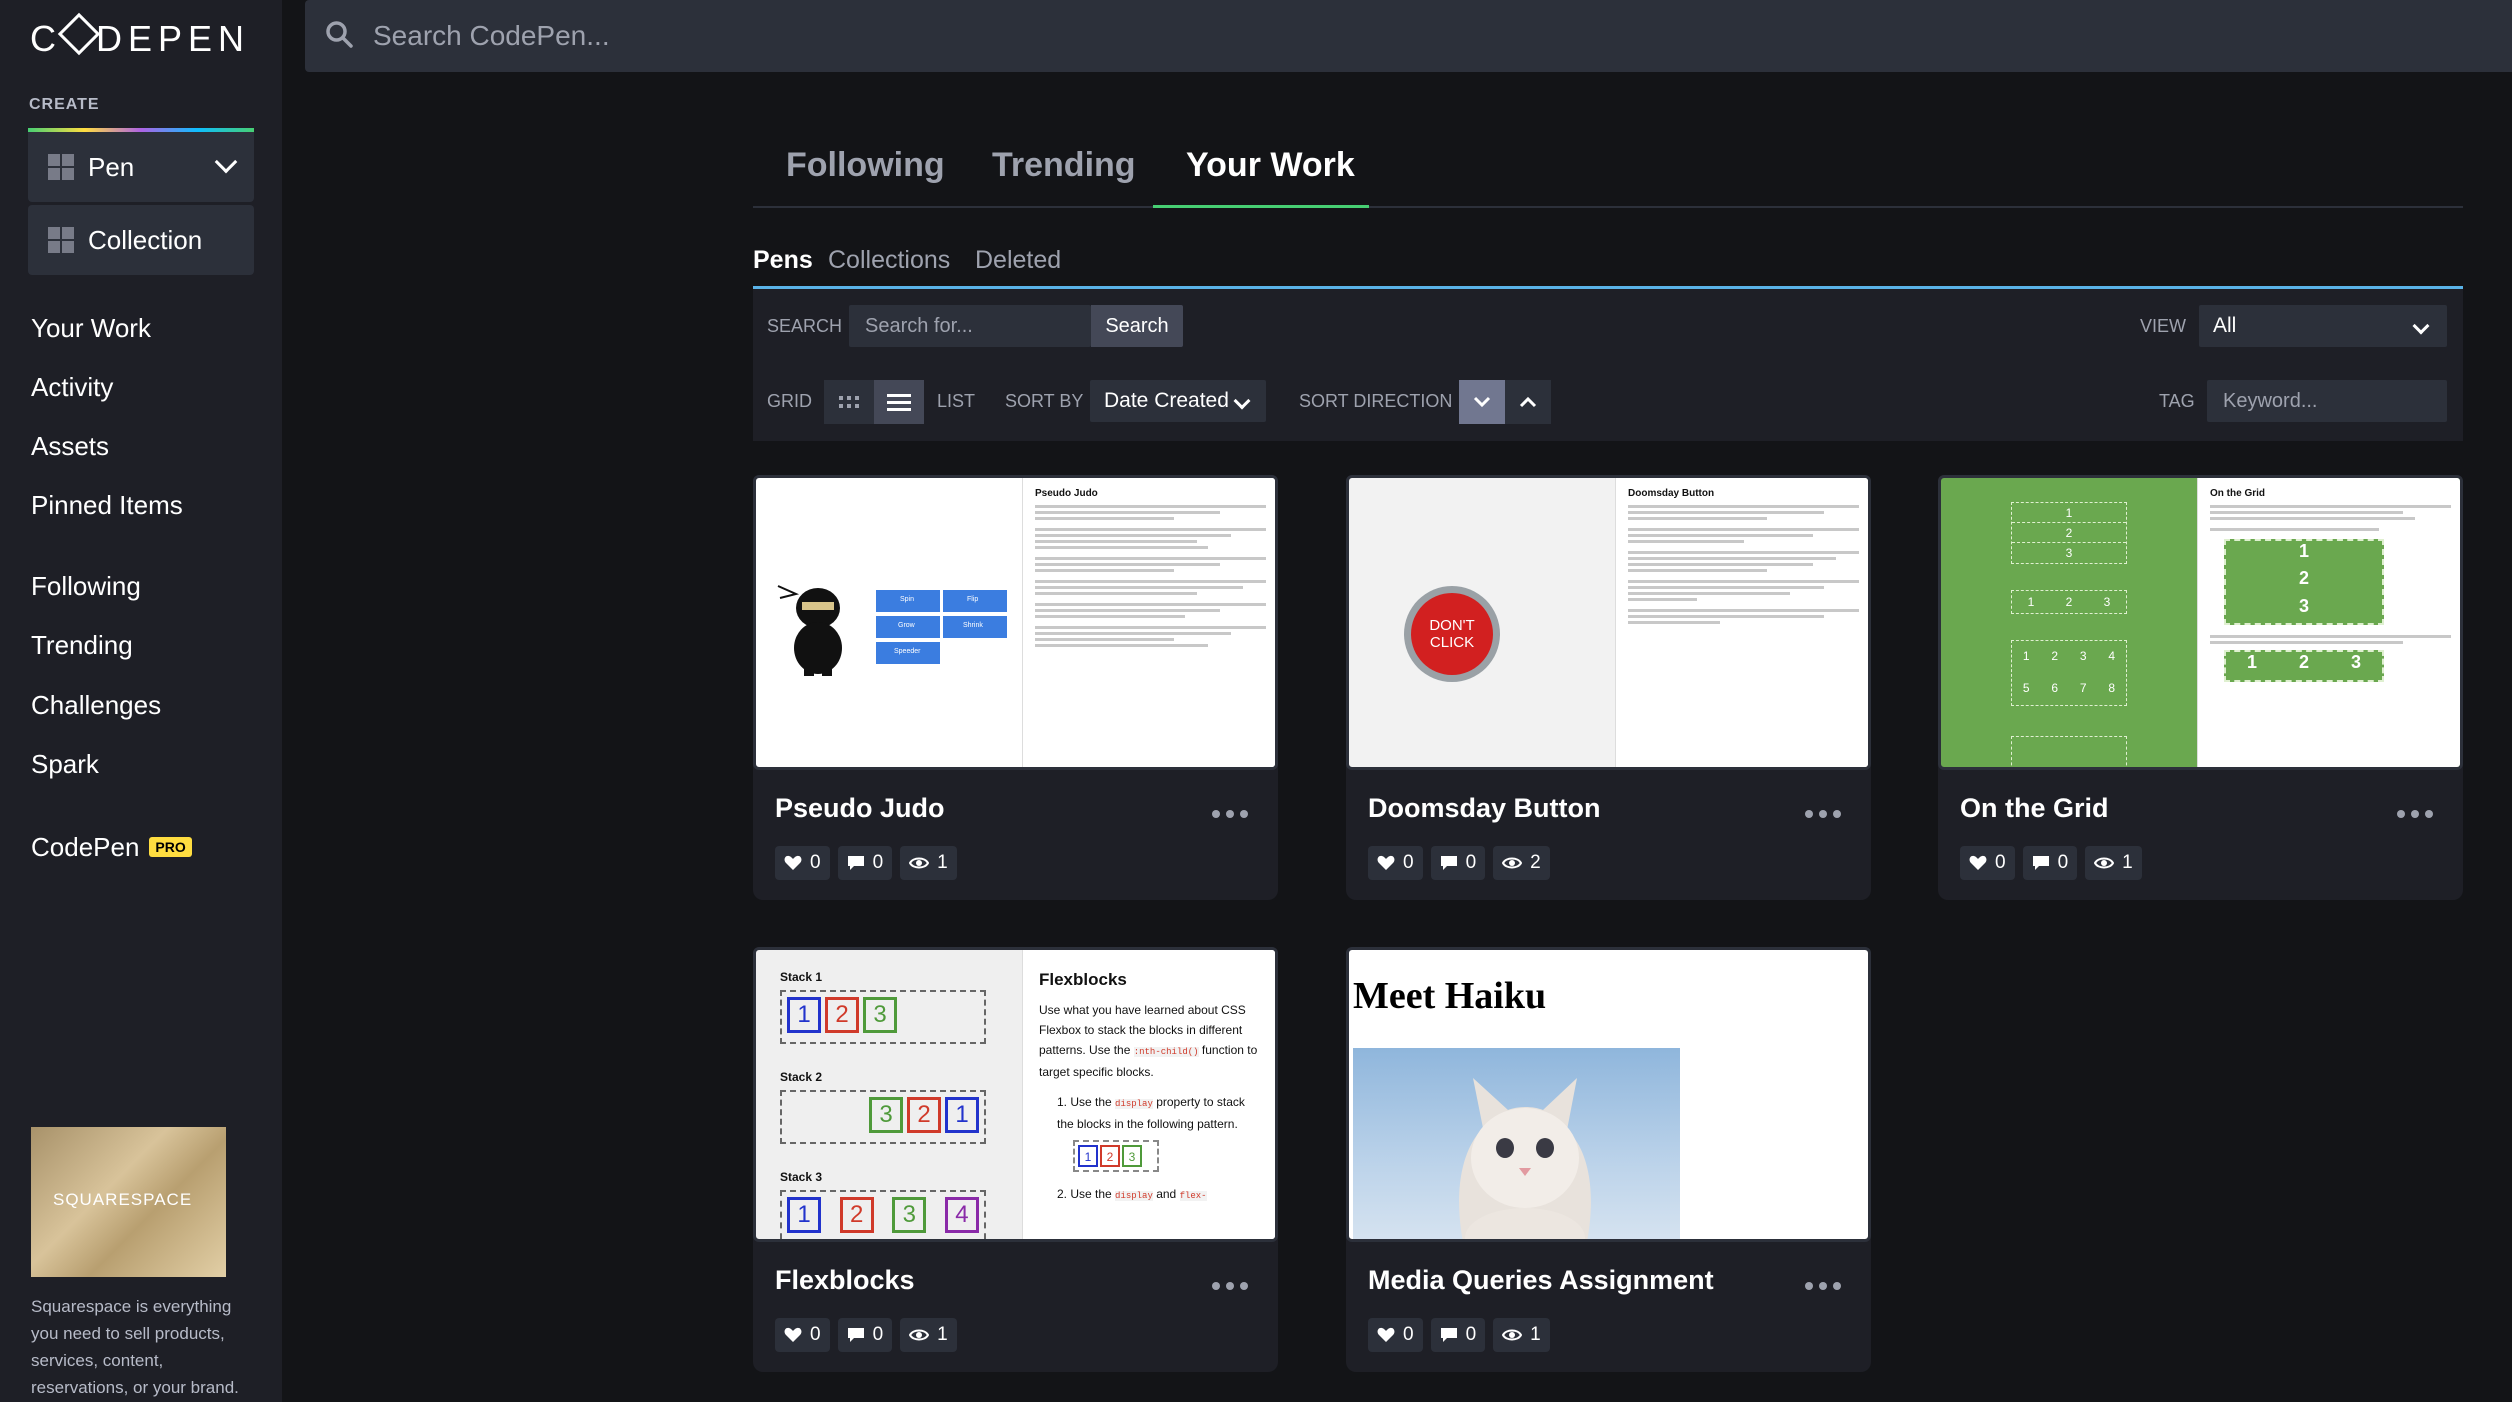  I want to click on nav-pinned-items: Pinned Items, so click(107, 505).